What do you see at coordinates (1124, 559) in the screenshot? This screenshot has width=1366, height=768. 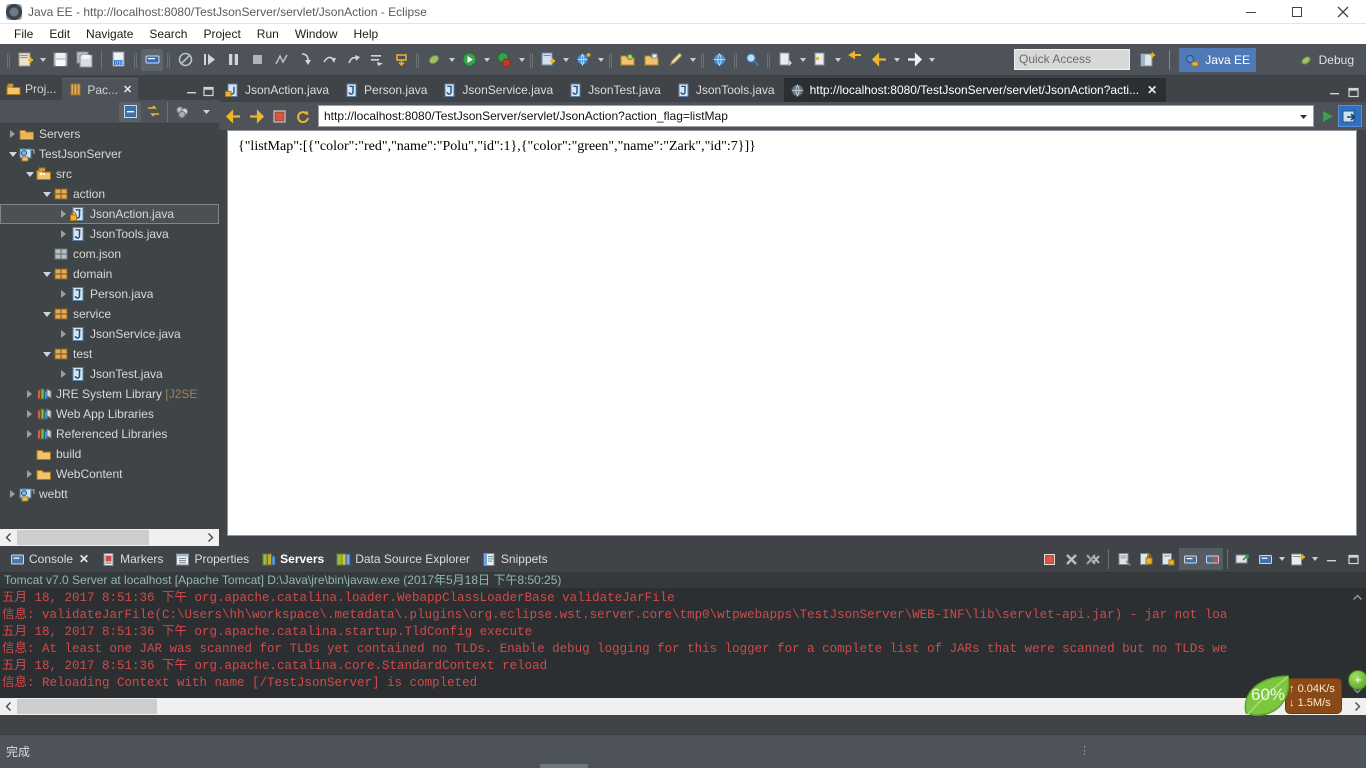 I see `clear-console-icon` at bounding box center [1124, 559].